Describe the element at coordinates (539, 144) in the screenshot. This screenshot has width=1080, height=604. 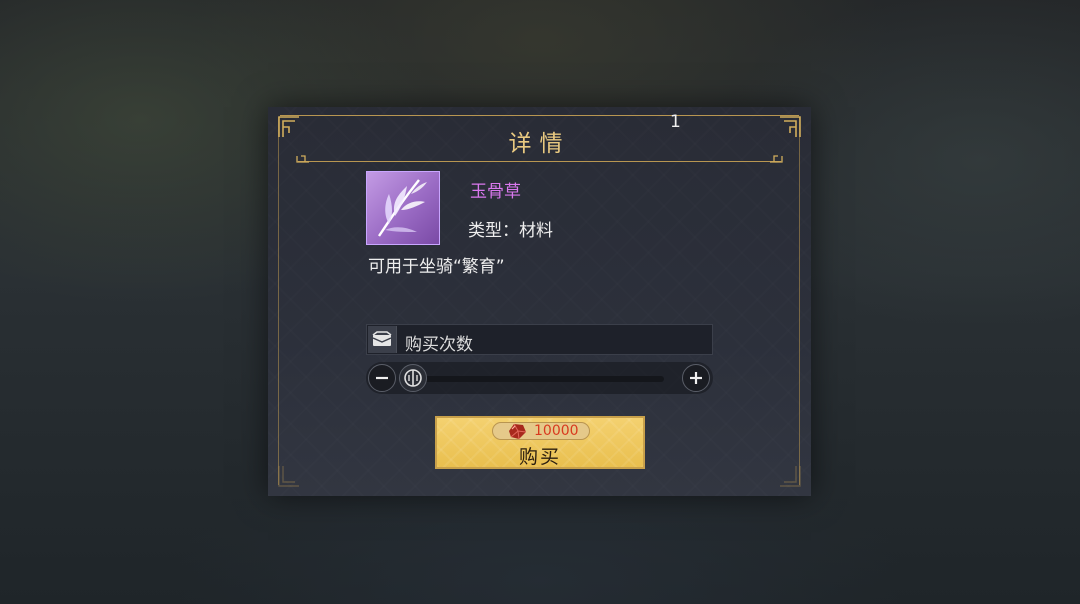
I see `dialog-title: 详情` at that location.